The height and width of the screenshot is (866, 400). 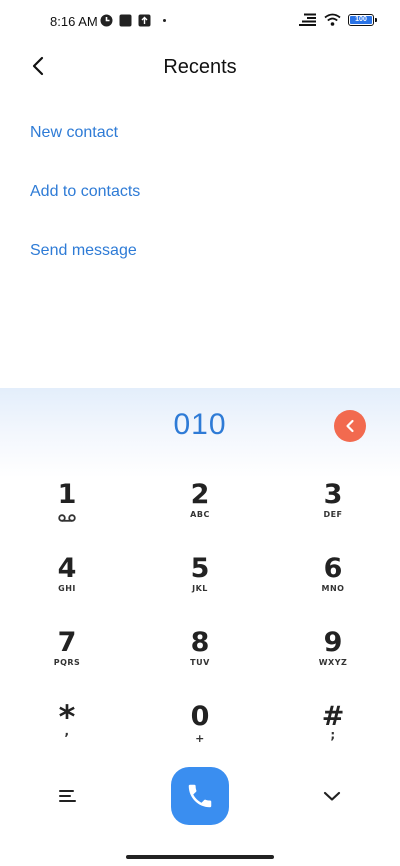 I want to click on key-4: 4 GHI, so click(x=67, y=584).